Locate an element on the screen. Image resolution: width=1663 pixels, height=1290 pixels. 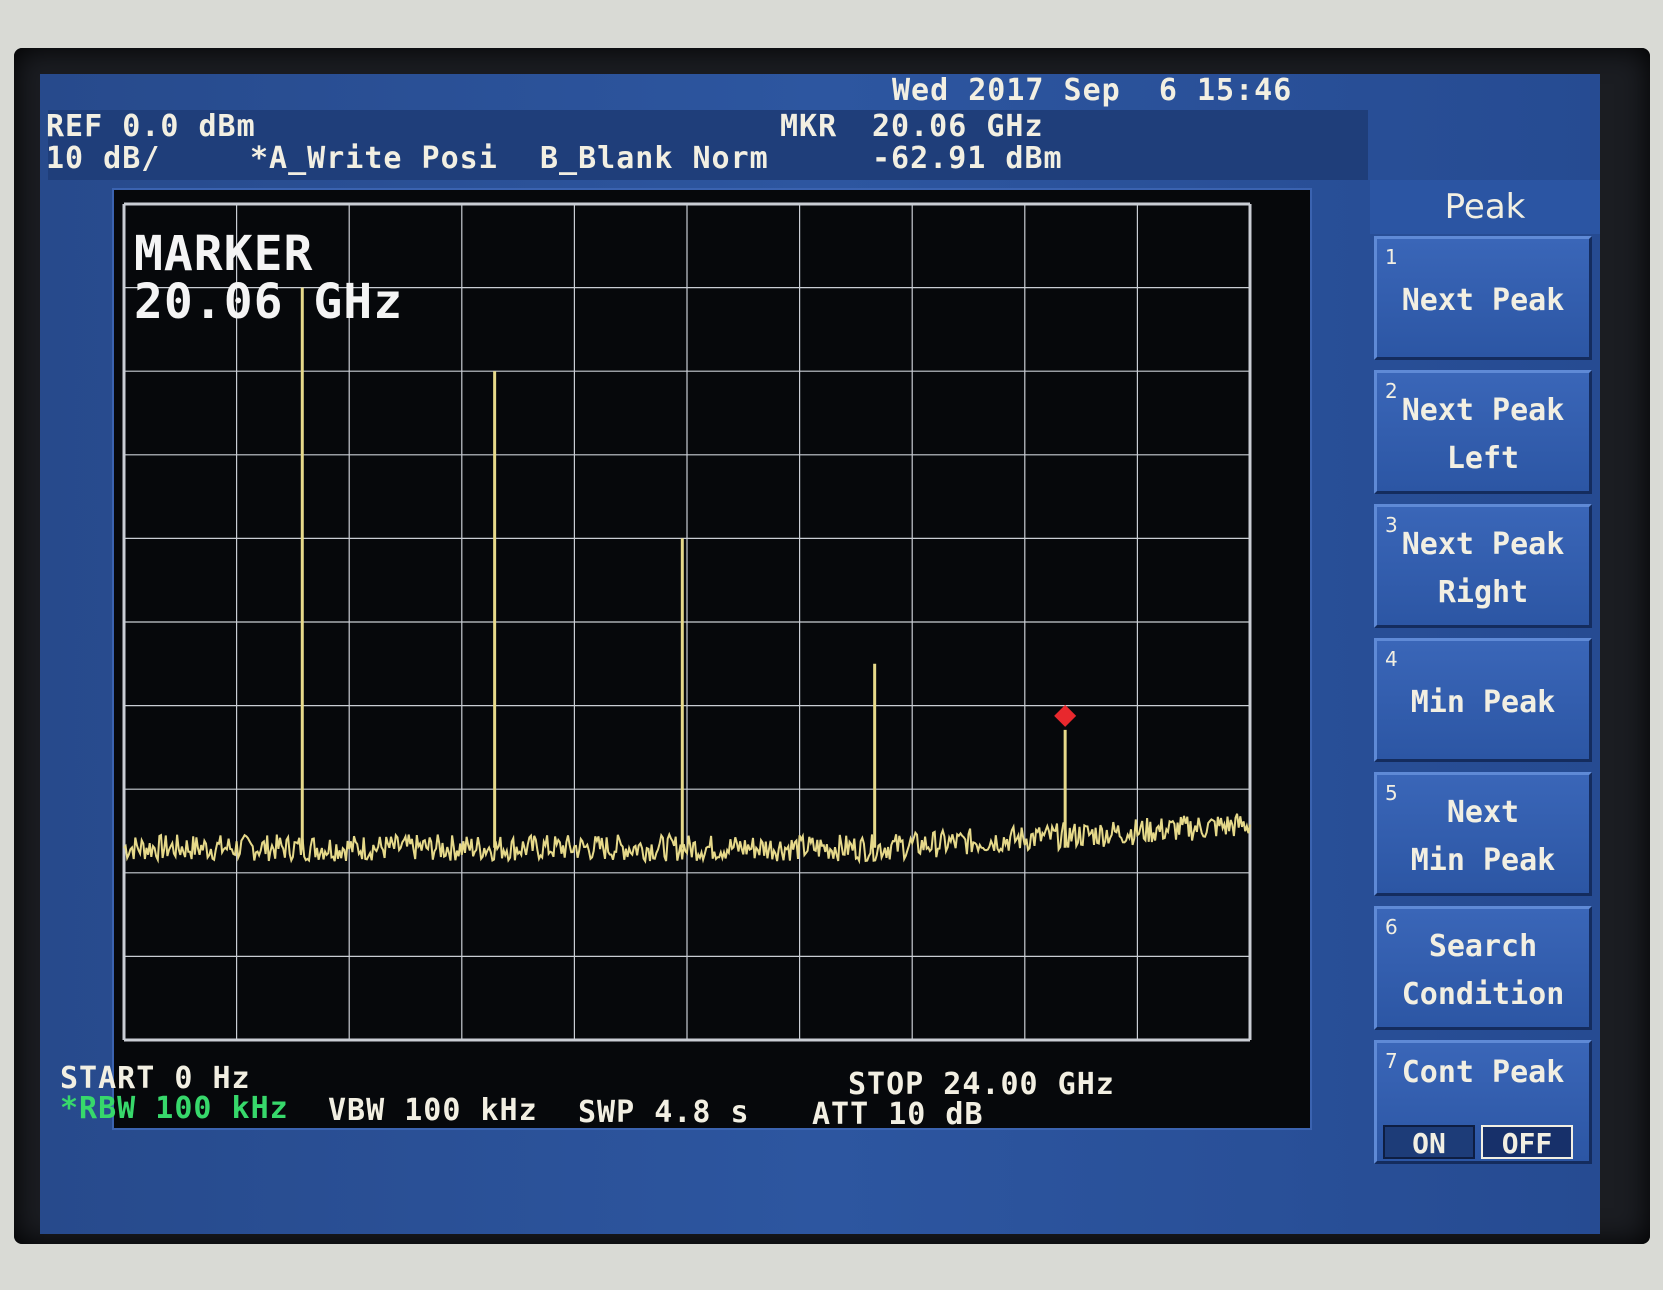
ref-level: REF 0.0 dBm is located at coordinates (151, 126).